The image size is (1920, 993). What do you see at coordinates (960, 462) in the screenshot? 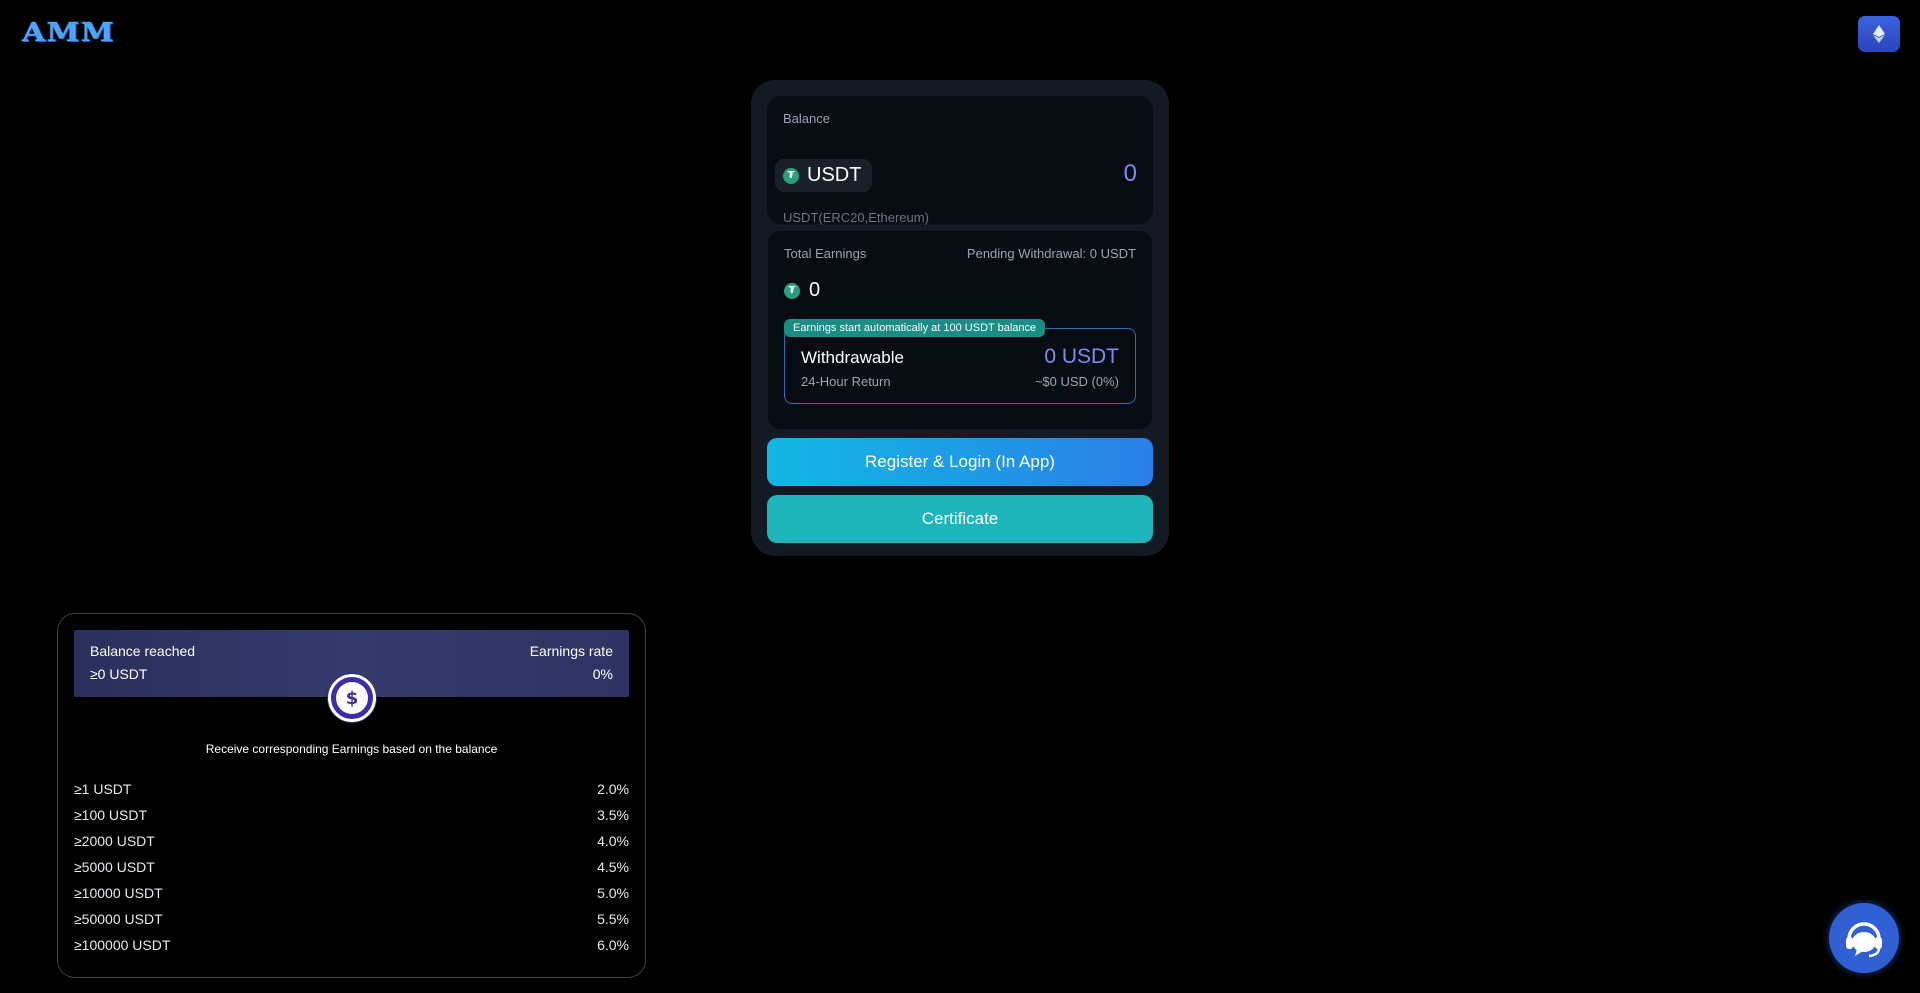
I see `register-login-button: Register & Login (In App)` at bounding box center [960, 462].